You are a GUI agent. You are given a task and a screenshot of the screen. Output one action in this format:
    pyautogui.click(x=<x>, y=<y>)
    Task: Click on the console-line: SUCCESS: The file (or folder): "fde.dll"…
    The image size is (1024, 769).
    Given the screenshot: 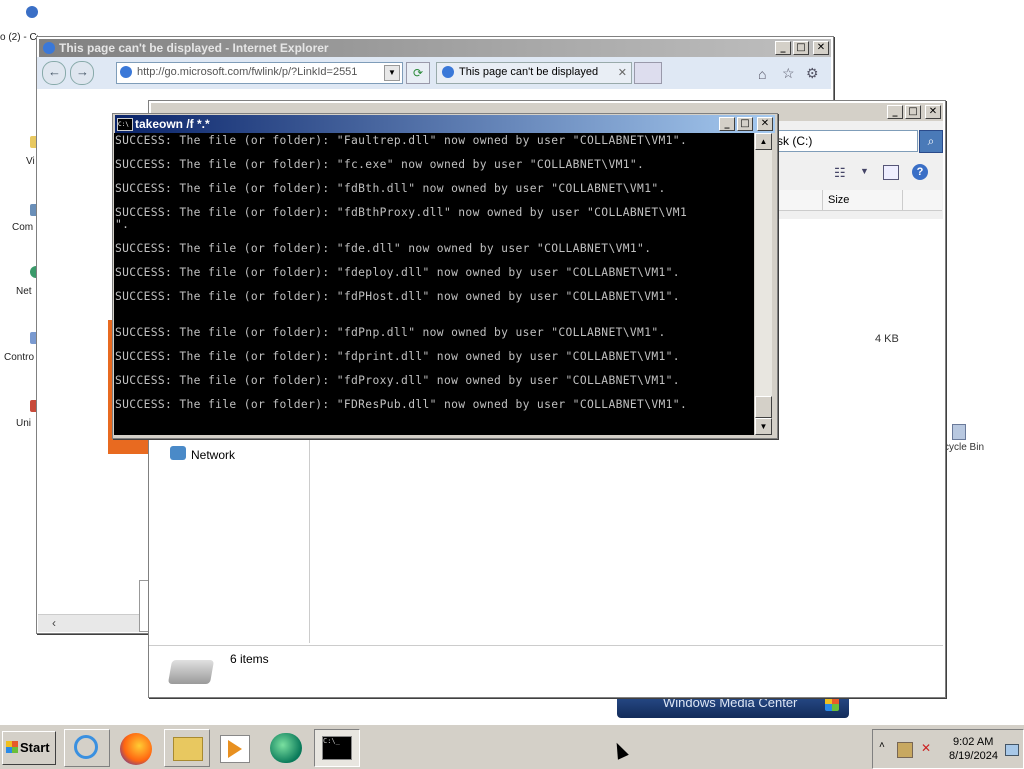 What is the action you would take?
    pyautogui.click(x=383, y=248)
    